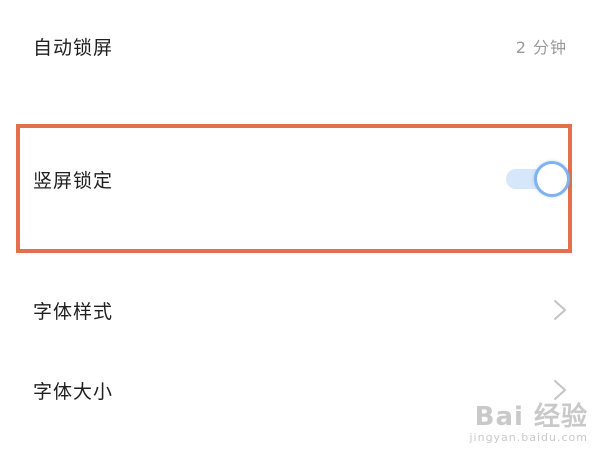  What do you see at coordinates (73, 311) in the screenshot?
I see `font-style-label: 字体样式` at bounding box center [73, 311].